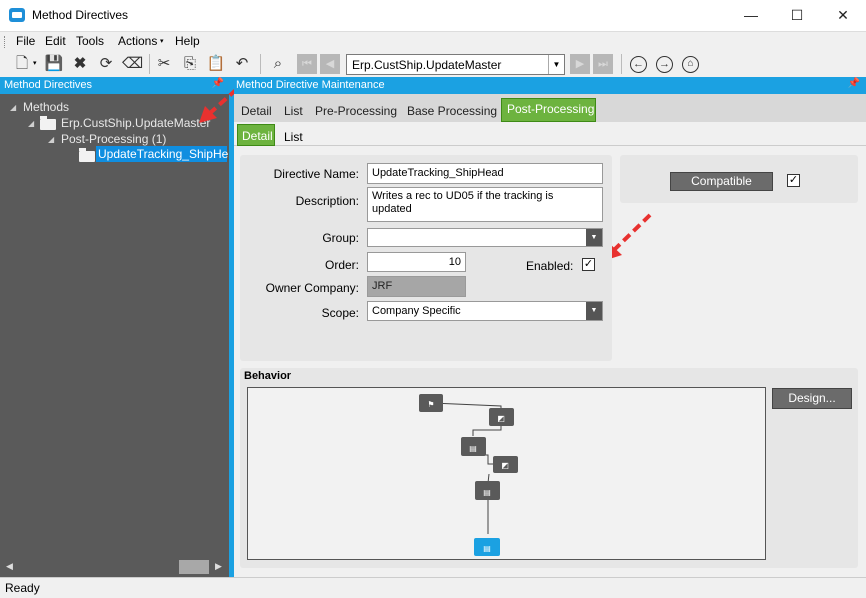 Image resolution: width=866 pixels, height=598 pixels. What do you see at coordinates (316, 174) in the screenshot?
I see `directive-name-label: Directive Name:` at bounding box center [316, 174].